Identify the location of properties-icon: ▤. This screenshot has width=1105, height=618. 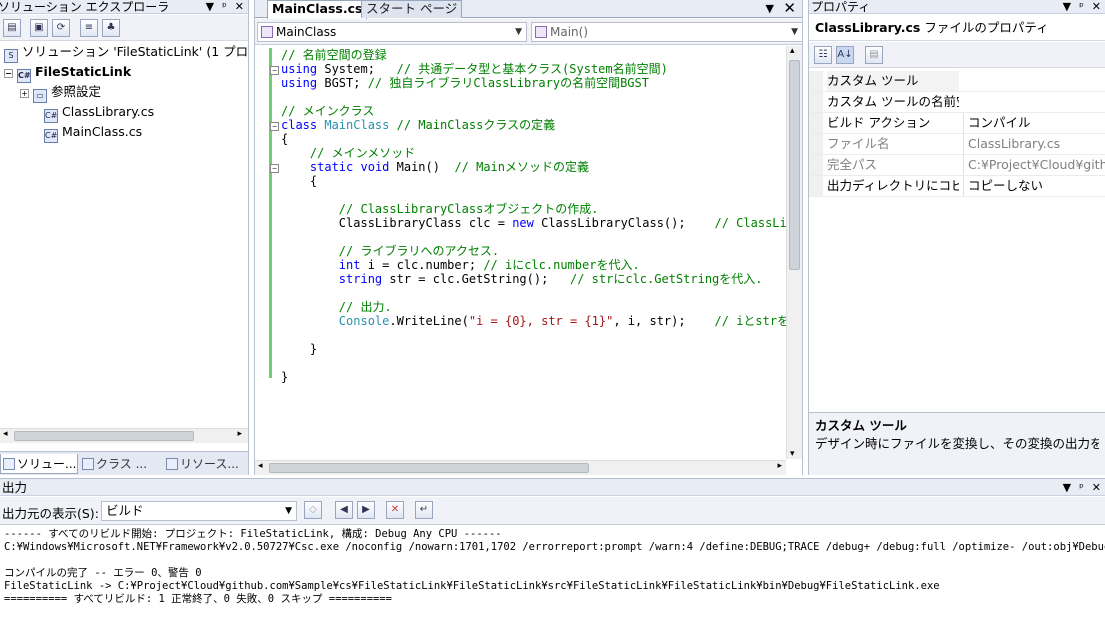
(12, 28).